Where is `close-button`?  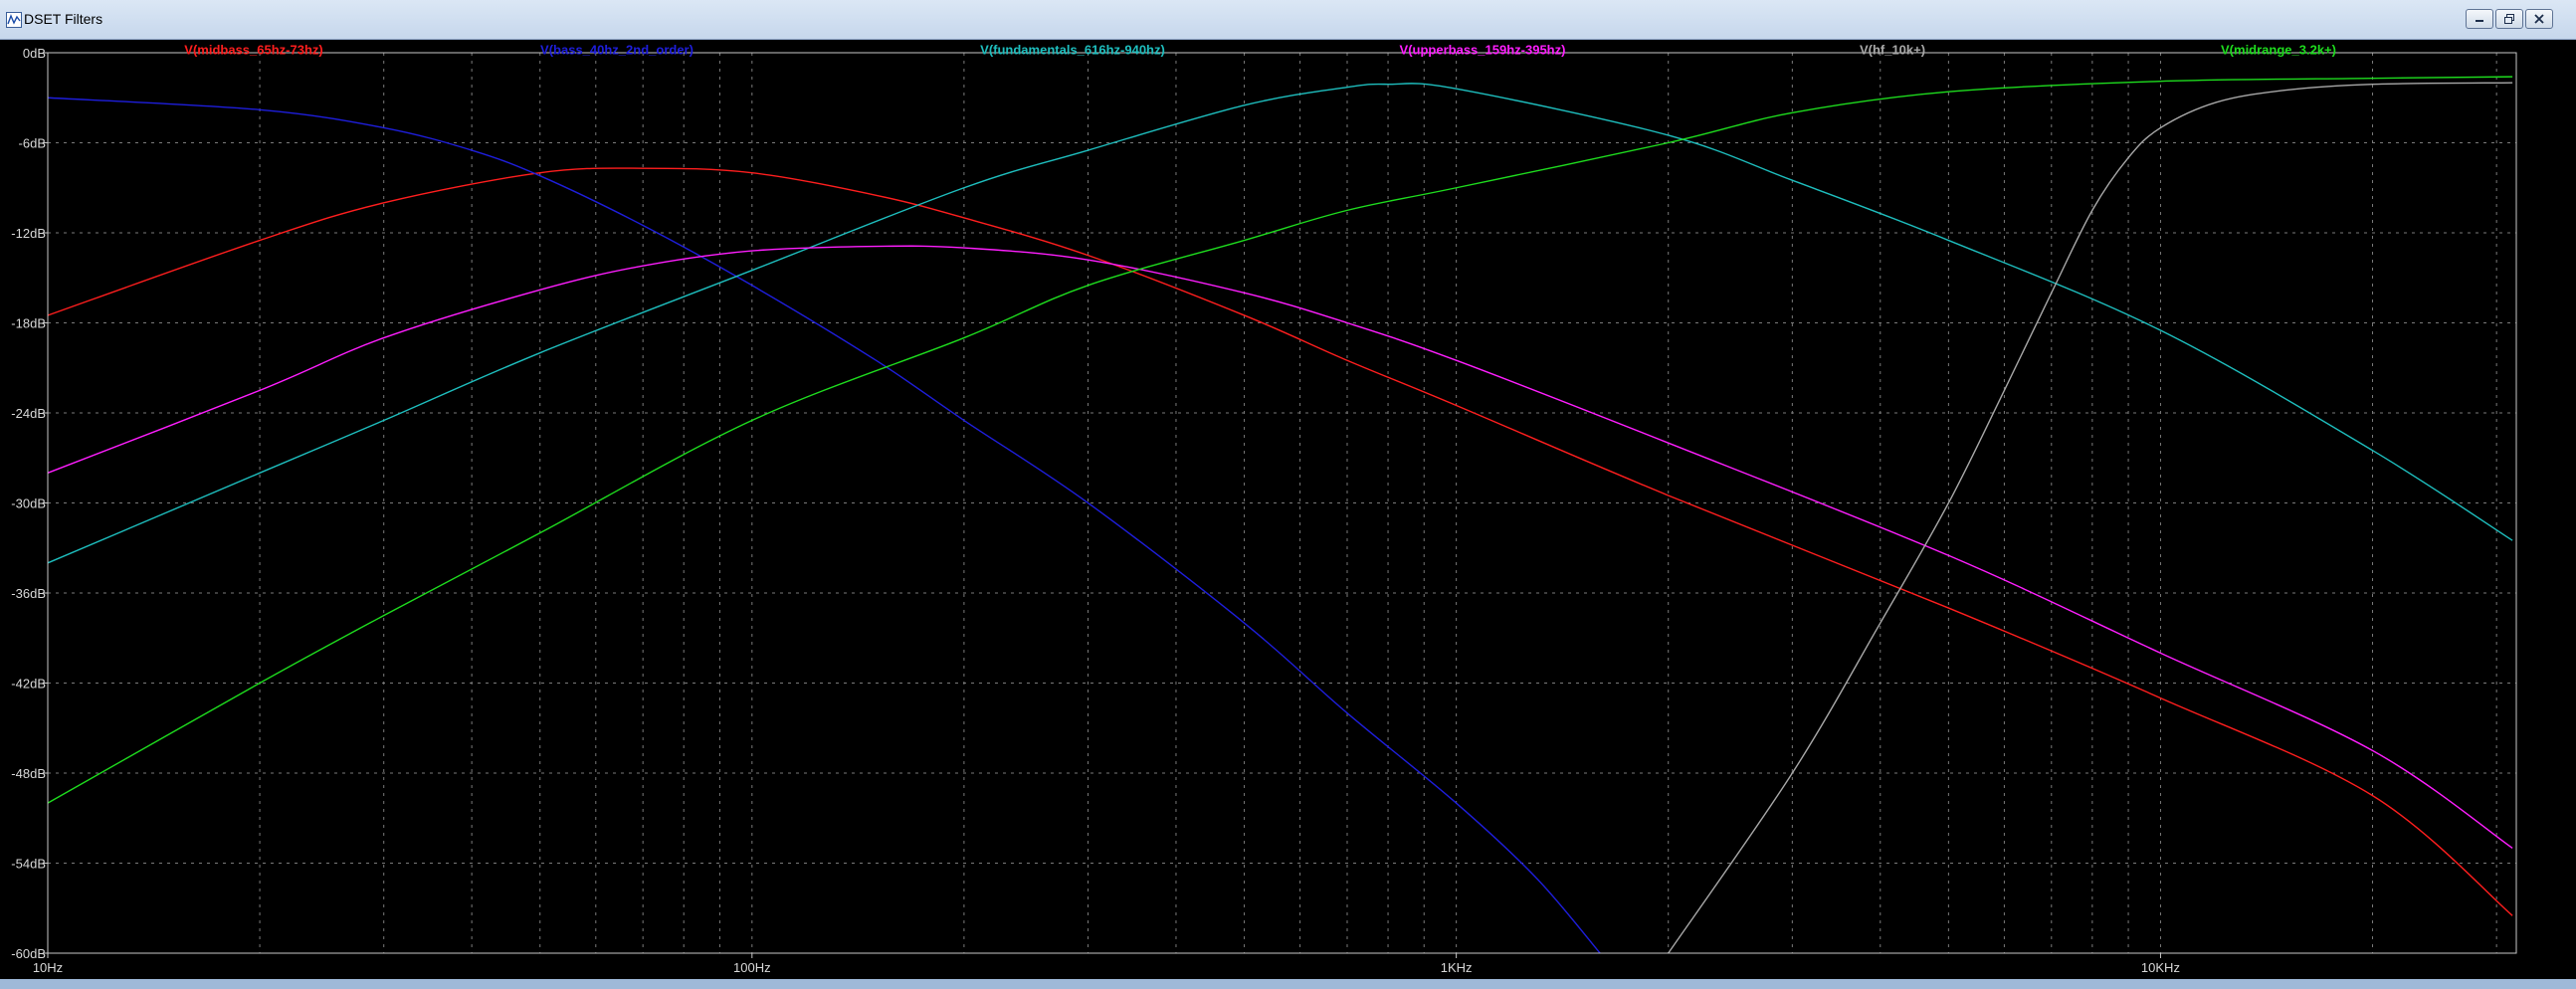
close-button is located at coordinates (2539, 19).